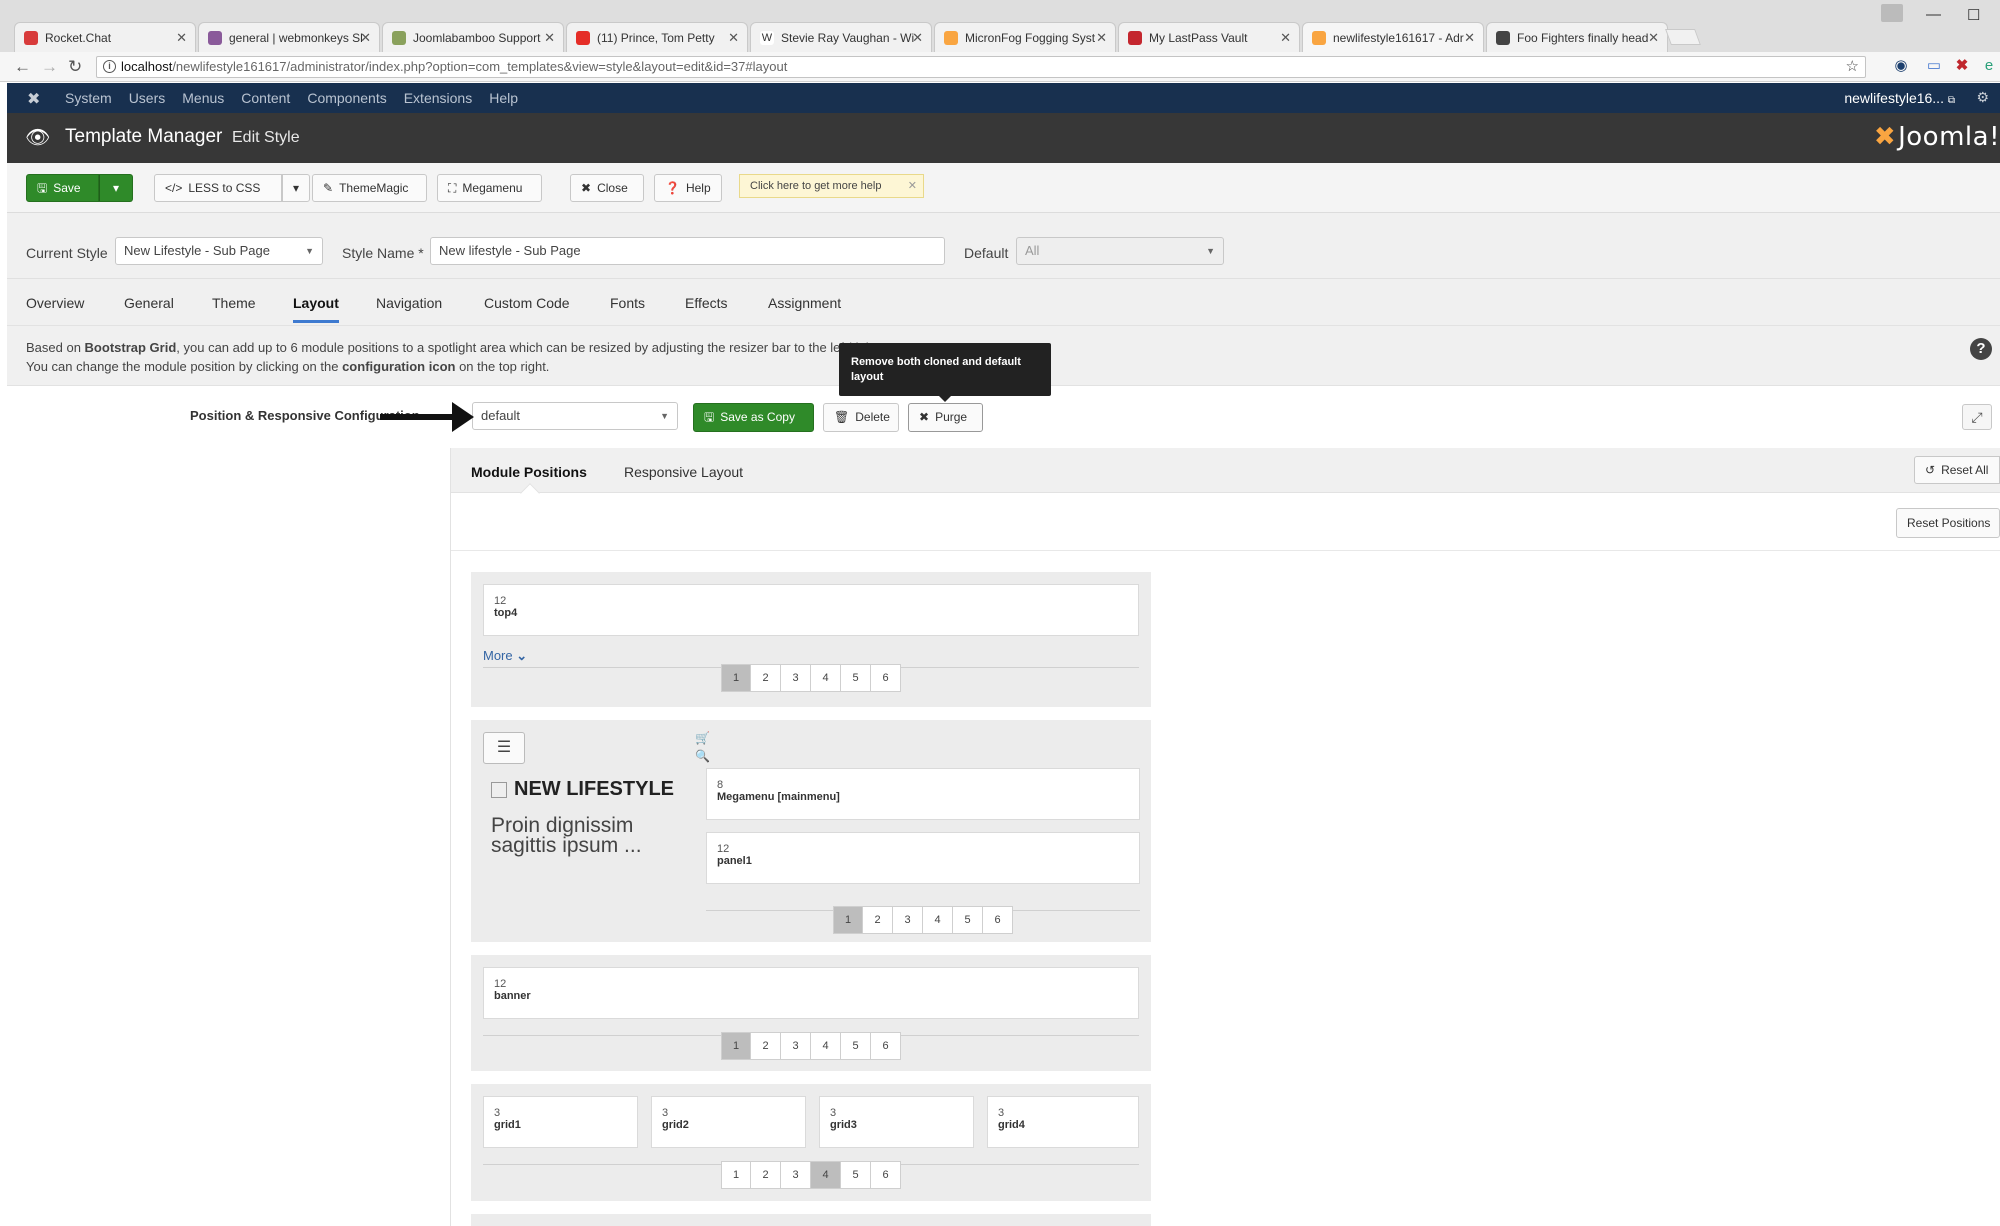  What do you see at coordinates (62, 188) in the screenshot?
I see `save-button: 🖫 Save` at bounding box center [62, 188].